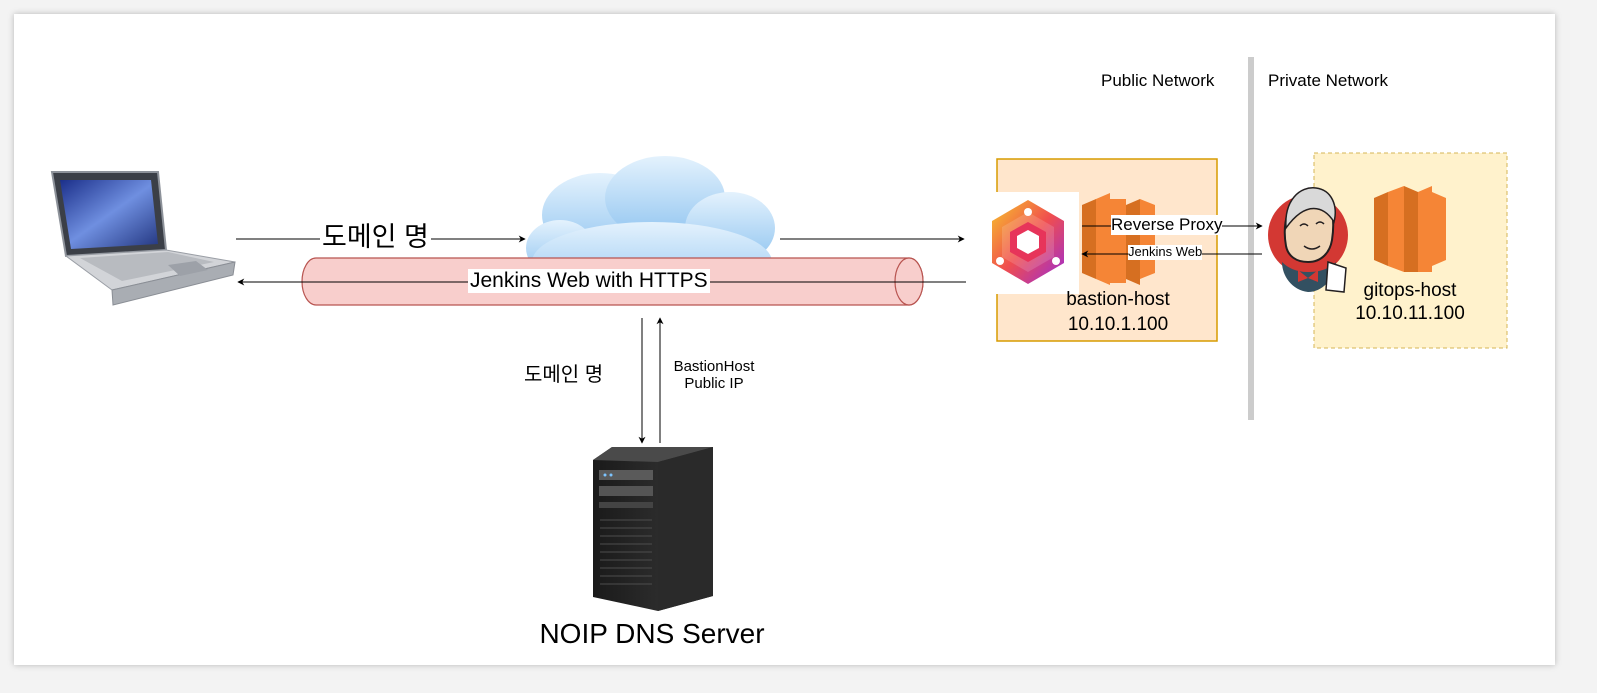  What do you see at coordinates (1410, 290) in the screenshot?
I see `gitops-host-name: gitops-host` at bounding box center [1410, 290].